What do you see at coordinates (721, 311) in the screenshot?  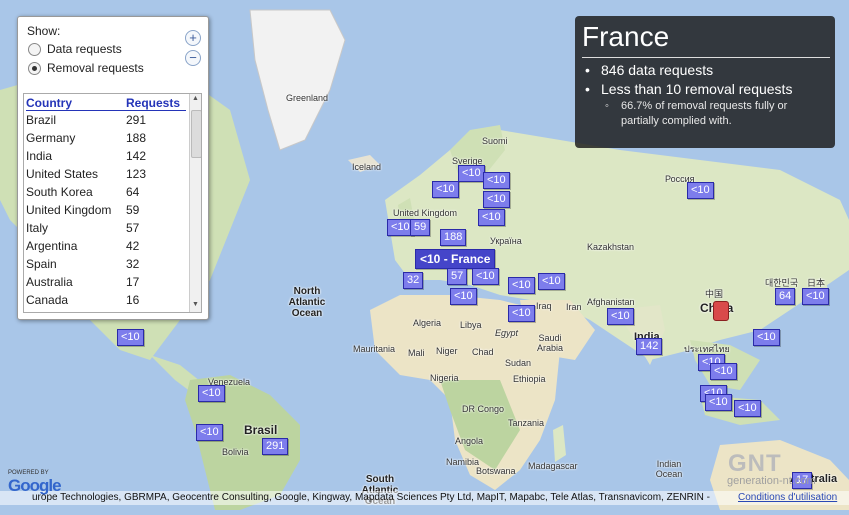 I see `china-pin-icon` at bounding box center [721, 311].